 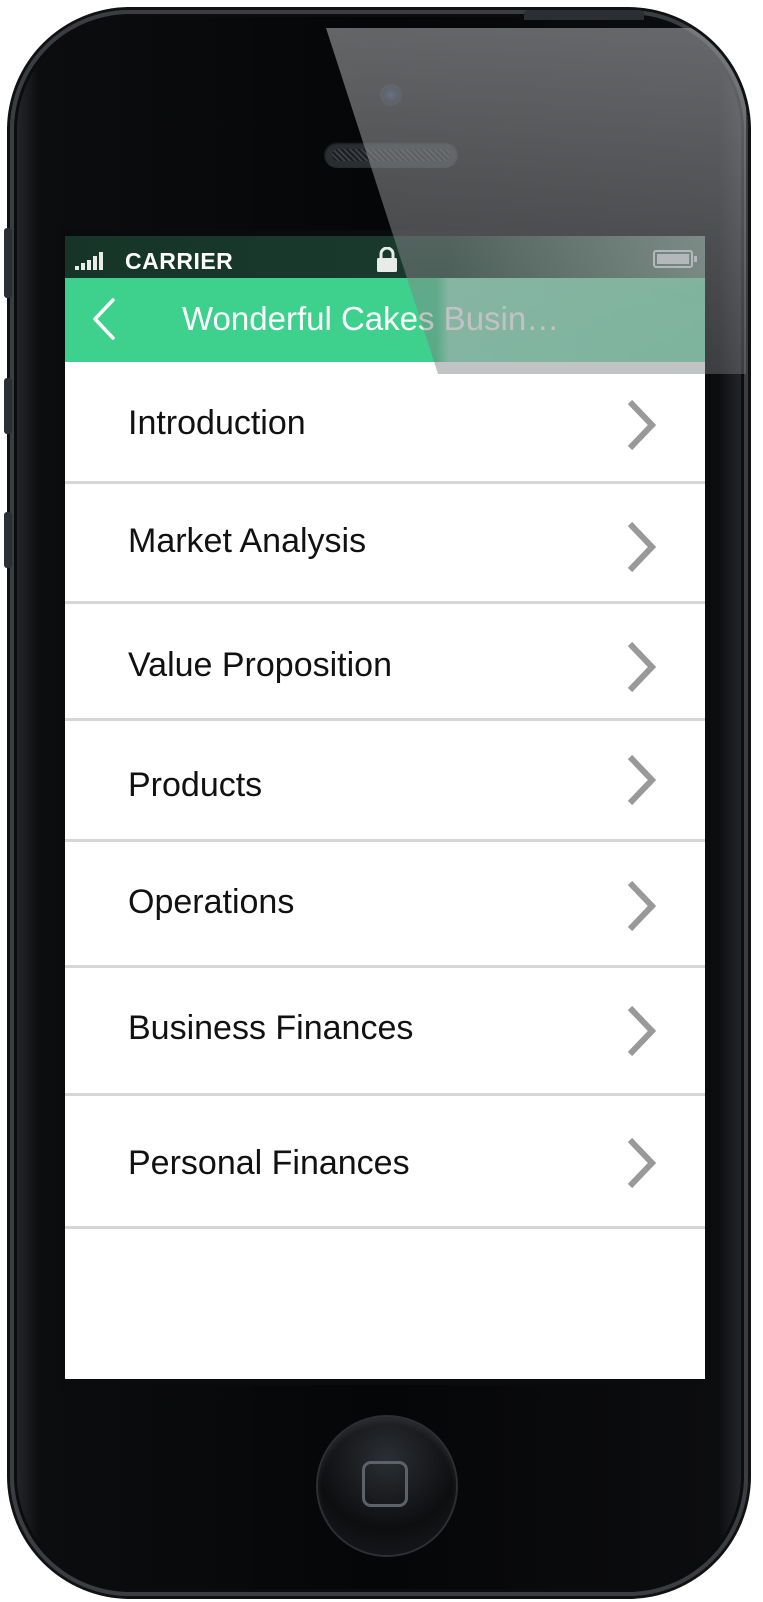 I want to click on carrier-label: CARRIER, so click(x=179, y=261).